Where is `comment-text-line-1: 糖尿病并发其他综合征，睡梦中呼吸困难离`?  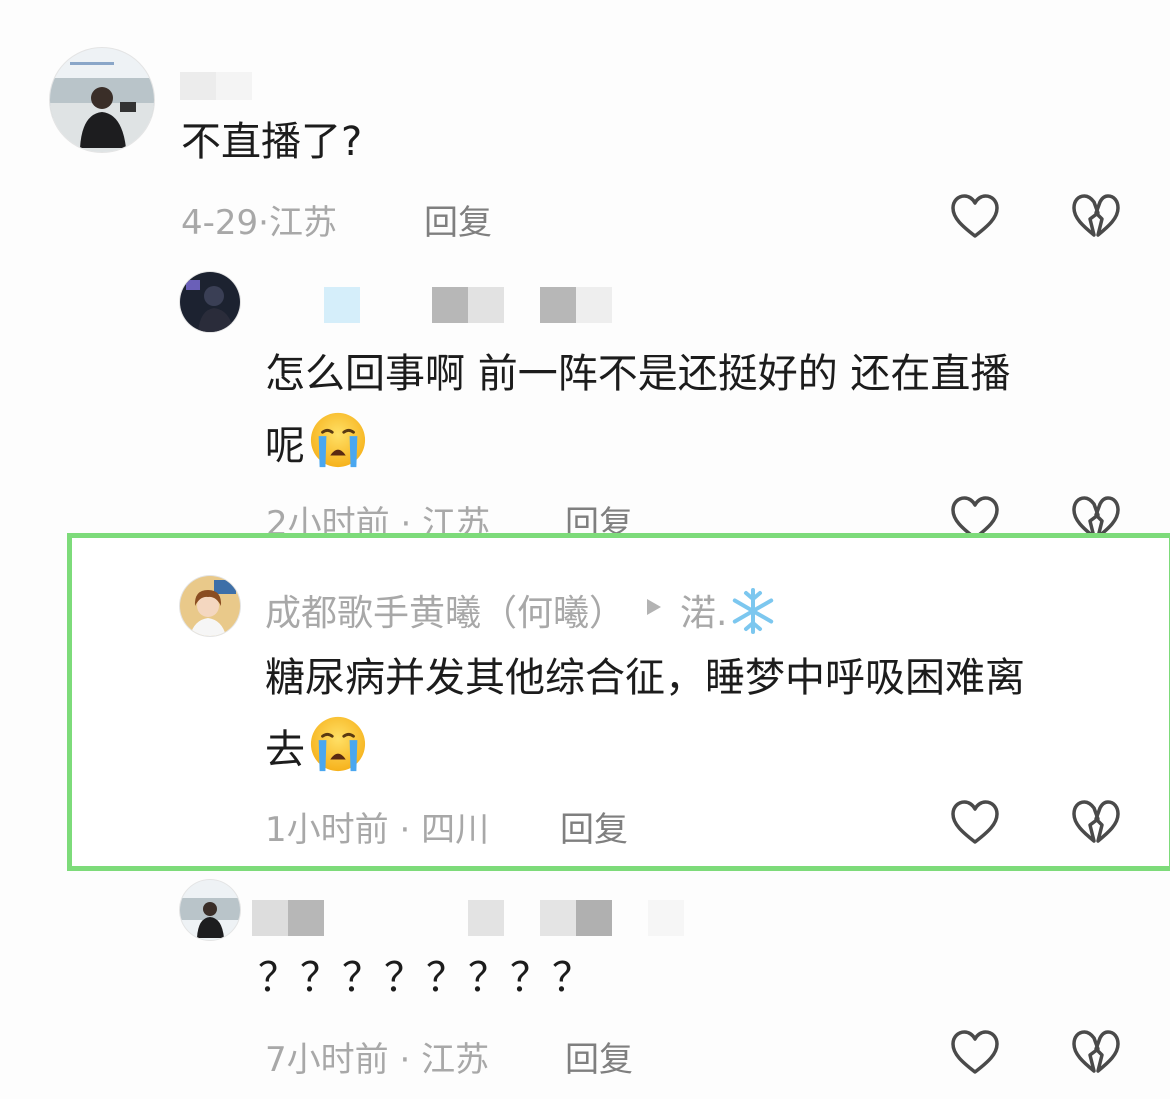
comment-text-line-1: 糖尿病并发其他综合征，睡梦中呼吸困难离 is located at coordinates (645, 678).